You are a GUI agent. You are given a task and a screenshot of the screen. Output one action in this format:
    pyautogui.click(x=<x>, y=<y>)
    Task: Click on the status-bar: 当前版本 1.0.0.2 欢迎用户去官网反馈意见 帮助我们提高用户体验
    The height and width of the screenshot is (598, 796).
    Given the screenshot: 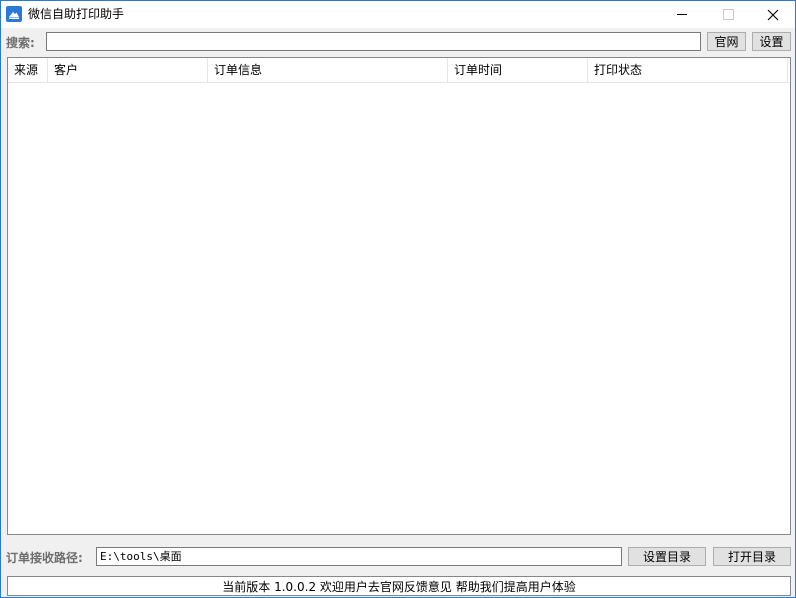 What is the action you would take?
    pyautogui.click(x=399, y=586)
    